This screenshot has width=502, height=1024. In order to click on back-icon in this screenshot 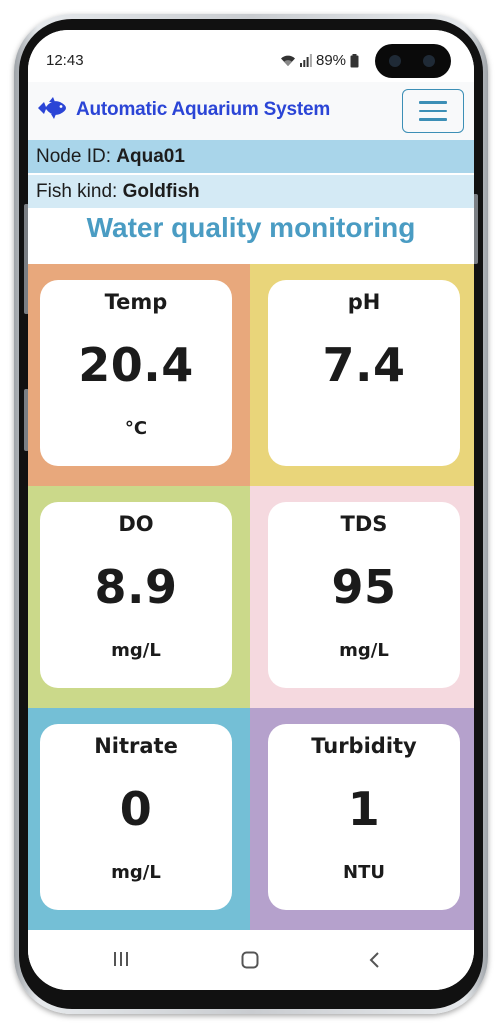, I will do `click(375, 962)`.